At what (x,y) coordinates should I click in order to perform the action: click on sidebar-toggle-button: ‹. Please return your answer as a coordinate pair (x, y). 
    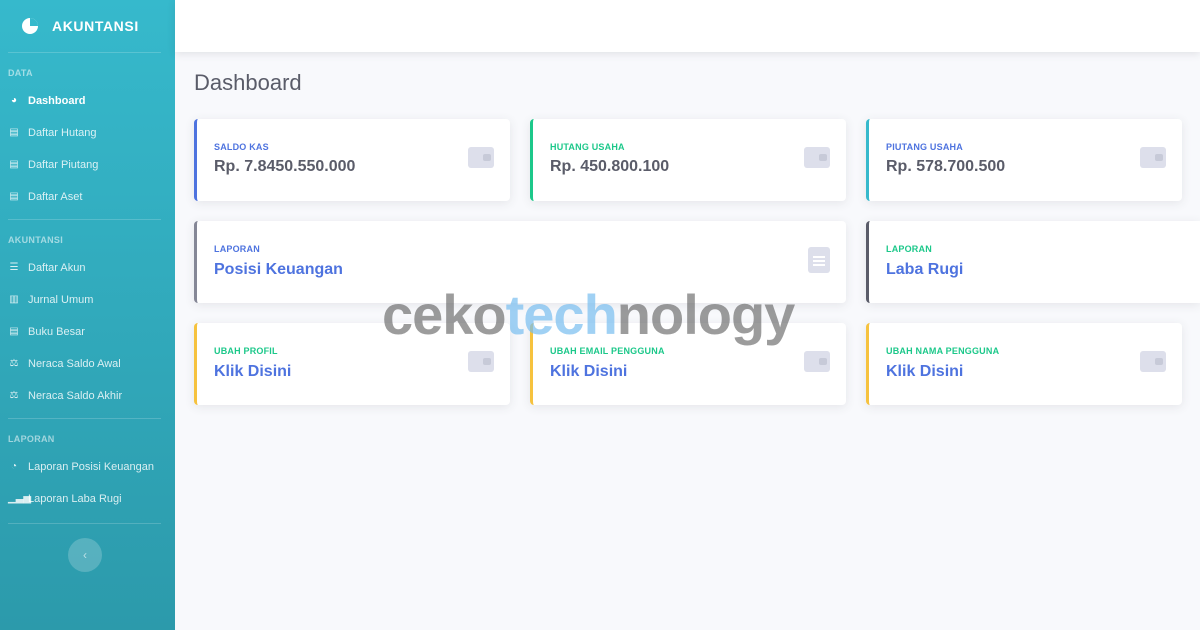
    Looking at the image, I should click on (85, 555).